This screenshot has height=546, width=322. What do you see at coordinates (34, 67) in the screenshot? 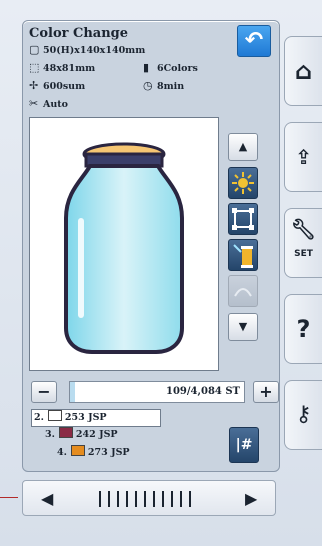
I see `size-icon: ⬚` at bounding box center [34, 67].